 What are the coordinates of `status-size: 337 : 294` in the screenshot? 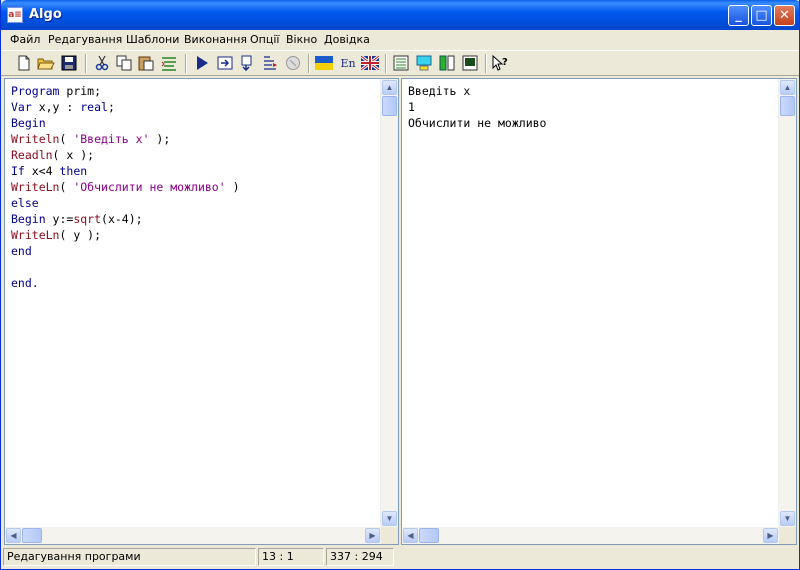 It's located at (360, 557).